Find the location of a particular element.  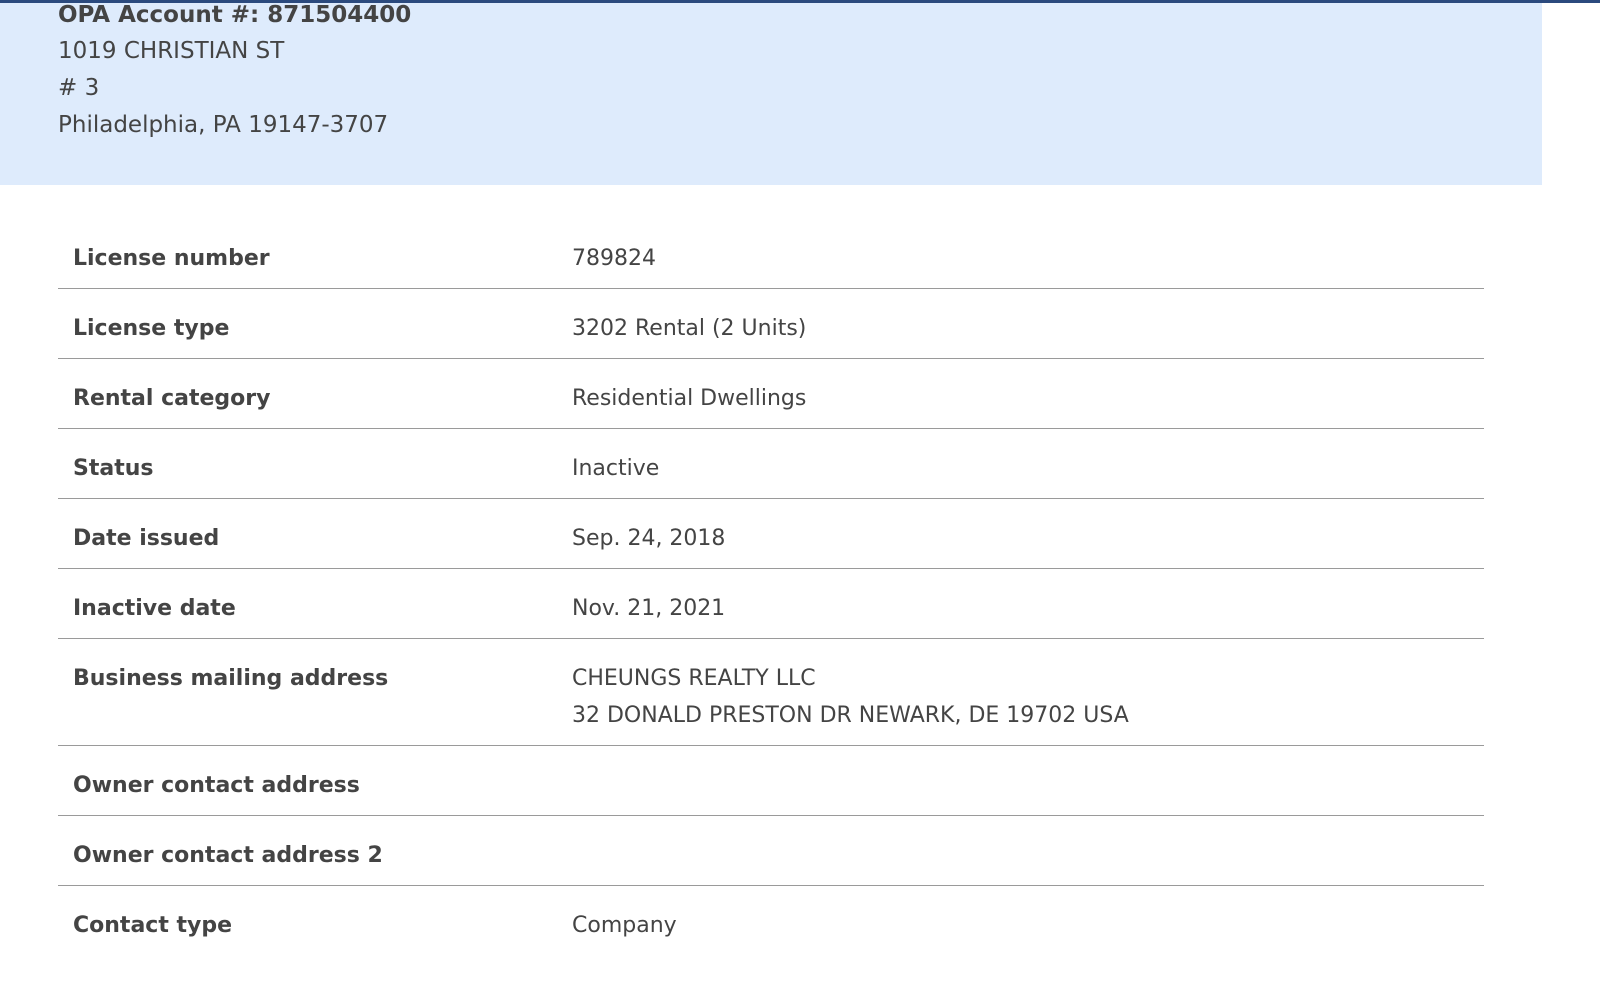

address-street: 1019 CHRISTIAN ST is located at coordinates (171, 51).